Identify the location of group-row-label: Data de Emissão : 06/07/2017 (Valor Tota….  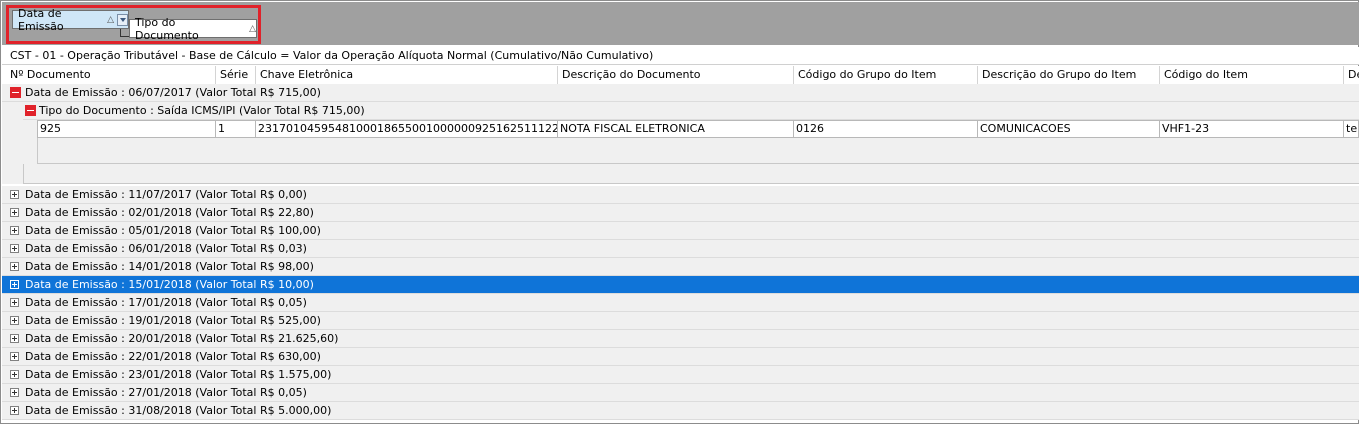
(173, 92).